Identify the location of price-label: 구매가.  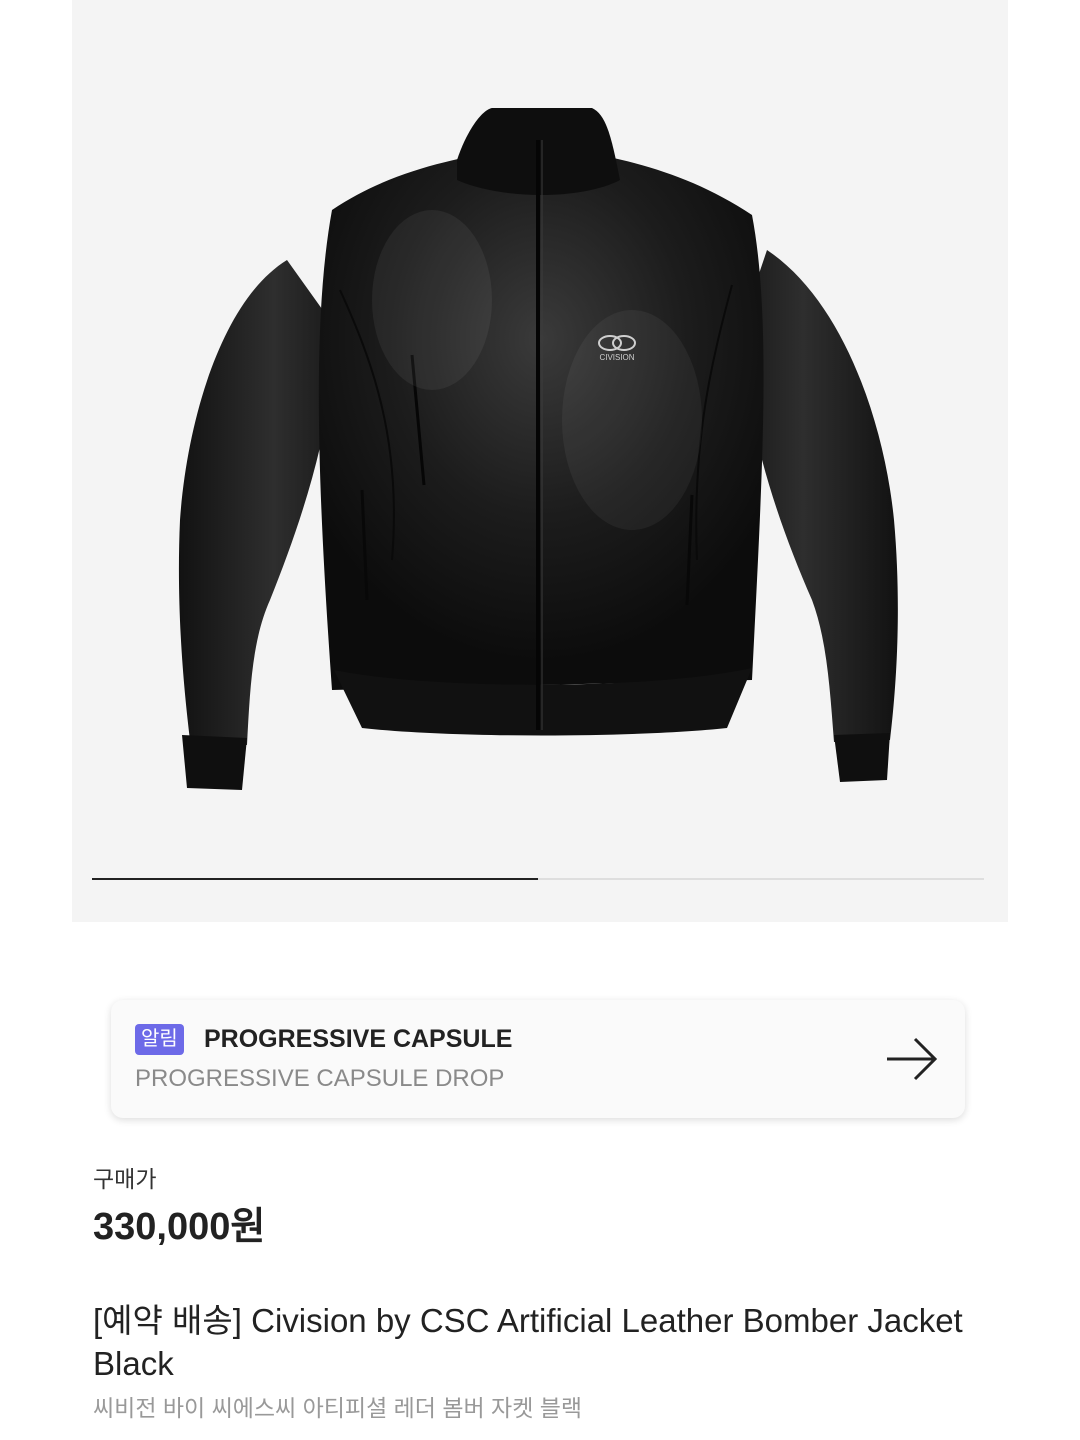
(125, 1179).